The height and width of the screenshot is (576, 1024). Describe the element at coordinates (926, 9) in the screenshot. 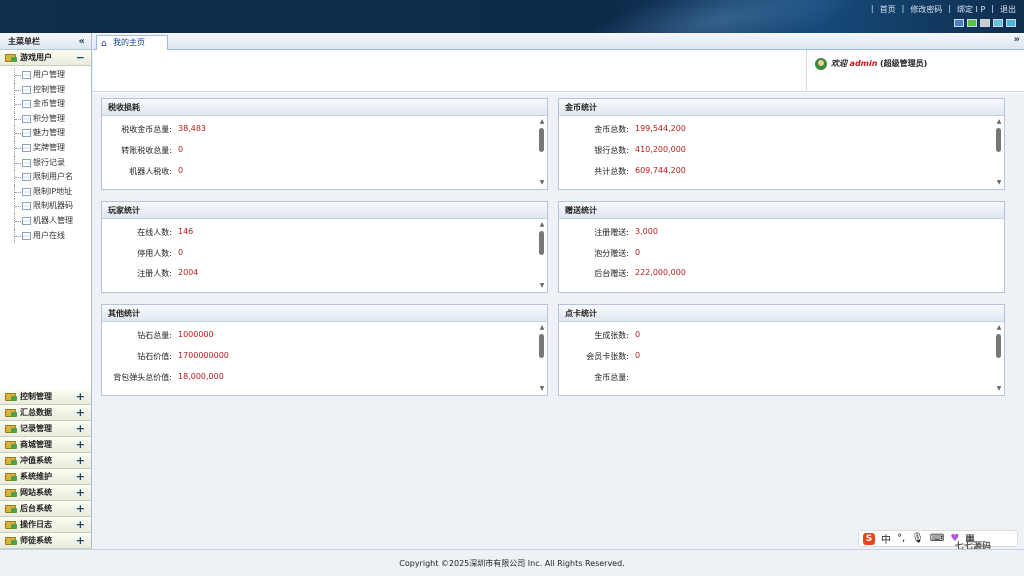

I see `change-password-link: 修改密码` at that location.